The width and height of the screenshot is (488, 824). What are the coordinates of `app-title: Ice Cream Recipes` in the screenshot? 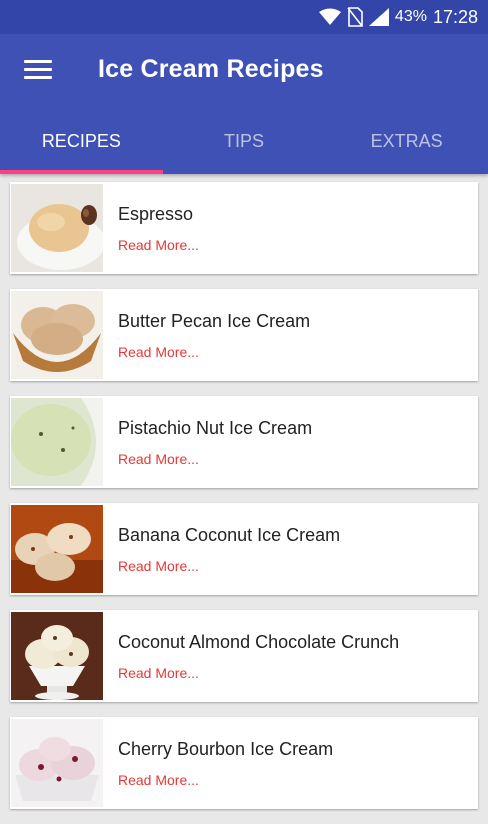 It's located at (211, 69).